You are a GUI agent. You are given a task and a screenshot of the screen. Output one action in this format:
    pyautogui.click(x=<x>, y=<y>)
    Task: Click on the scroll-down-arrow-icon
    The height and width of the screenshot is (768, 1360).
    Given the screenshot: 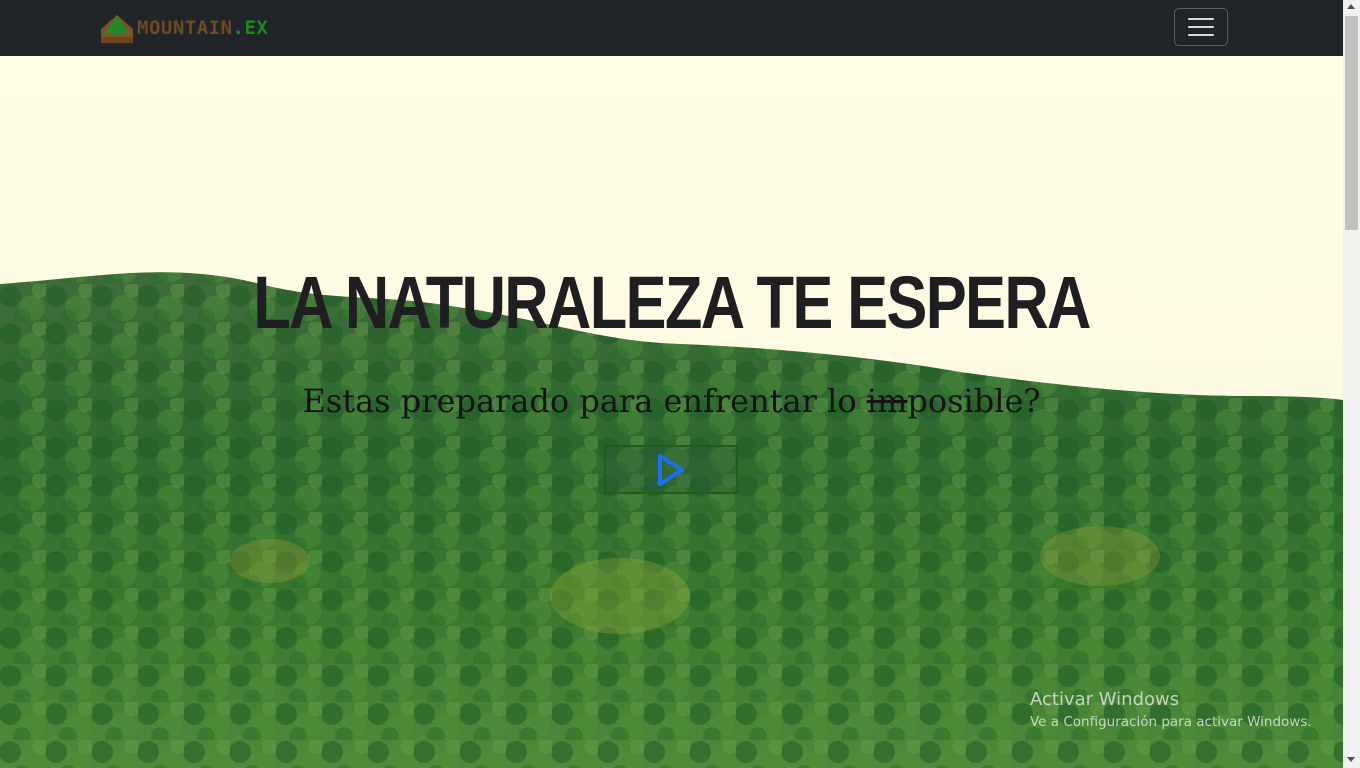 What is the action you would take?
    pyautogui.click(x=1351, y=759)
    